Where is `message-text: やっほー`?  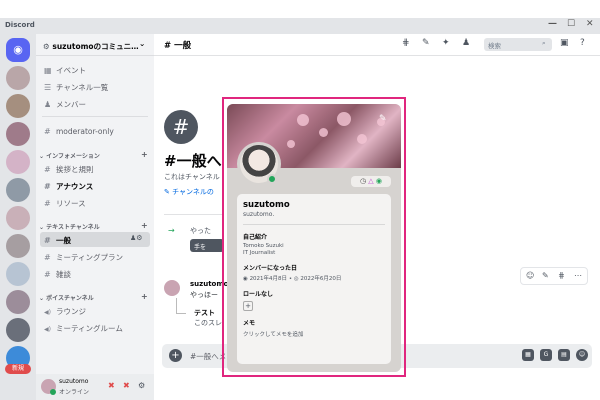 message-text: やっほー is located at coordinates (204, 295).